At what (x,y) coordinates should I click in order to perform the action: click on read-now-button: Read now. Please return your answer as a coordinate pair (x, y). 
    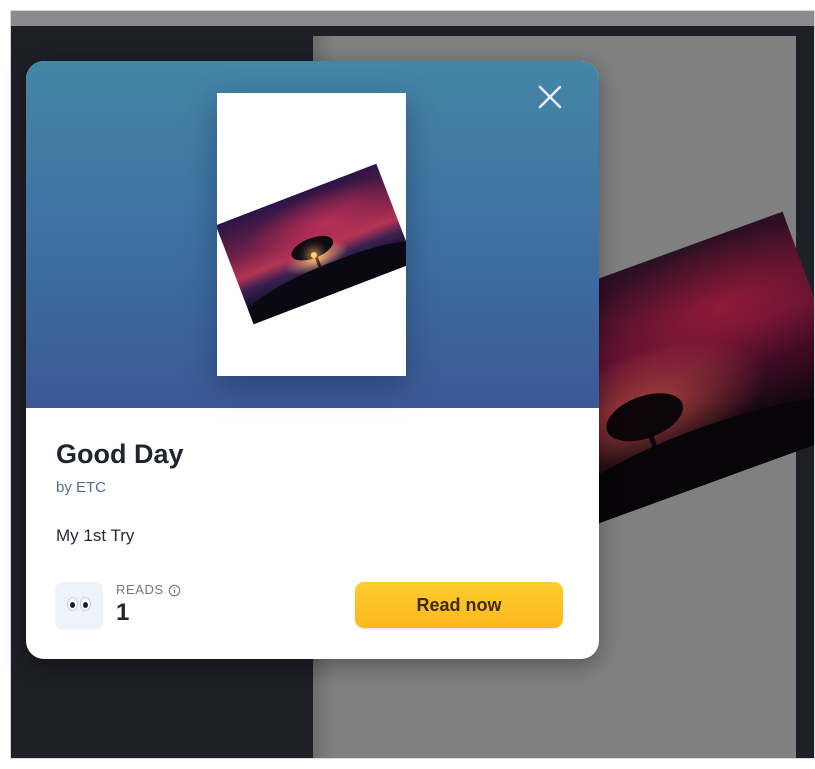
    Looking at the image, I should click on (459, 605).